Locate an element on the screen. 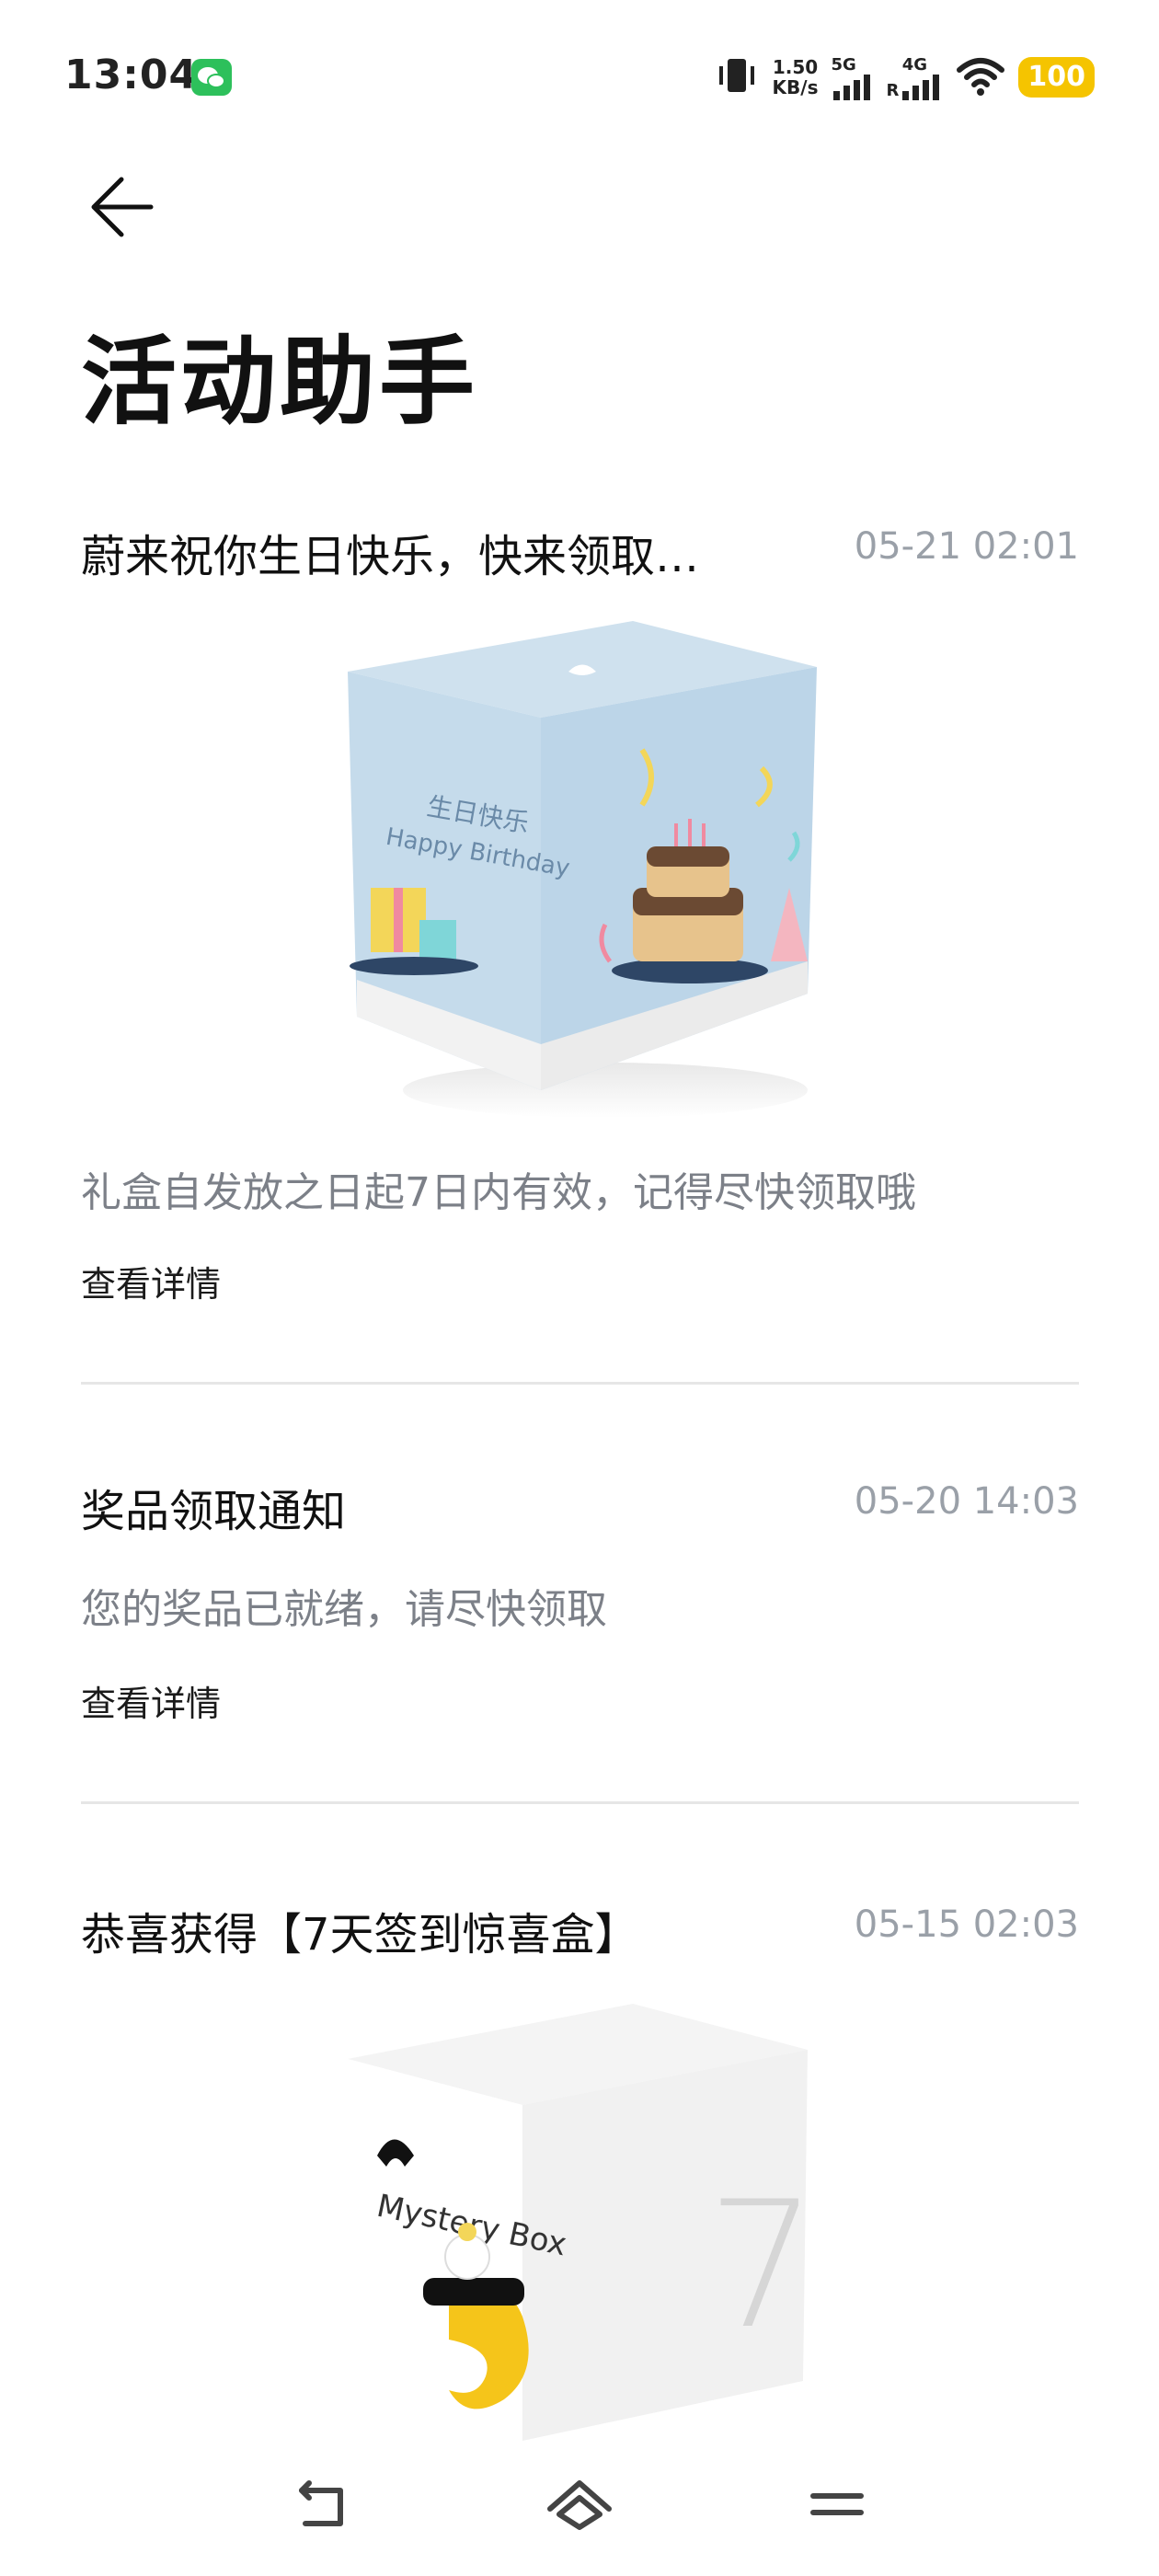  signal-4g: 4G R is located at coordinates (915, 77).